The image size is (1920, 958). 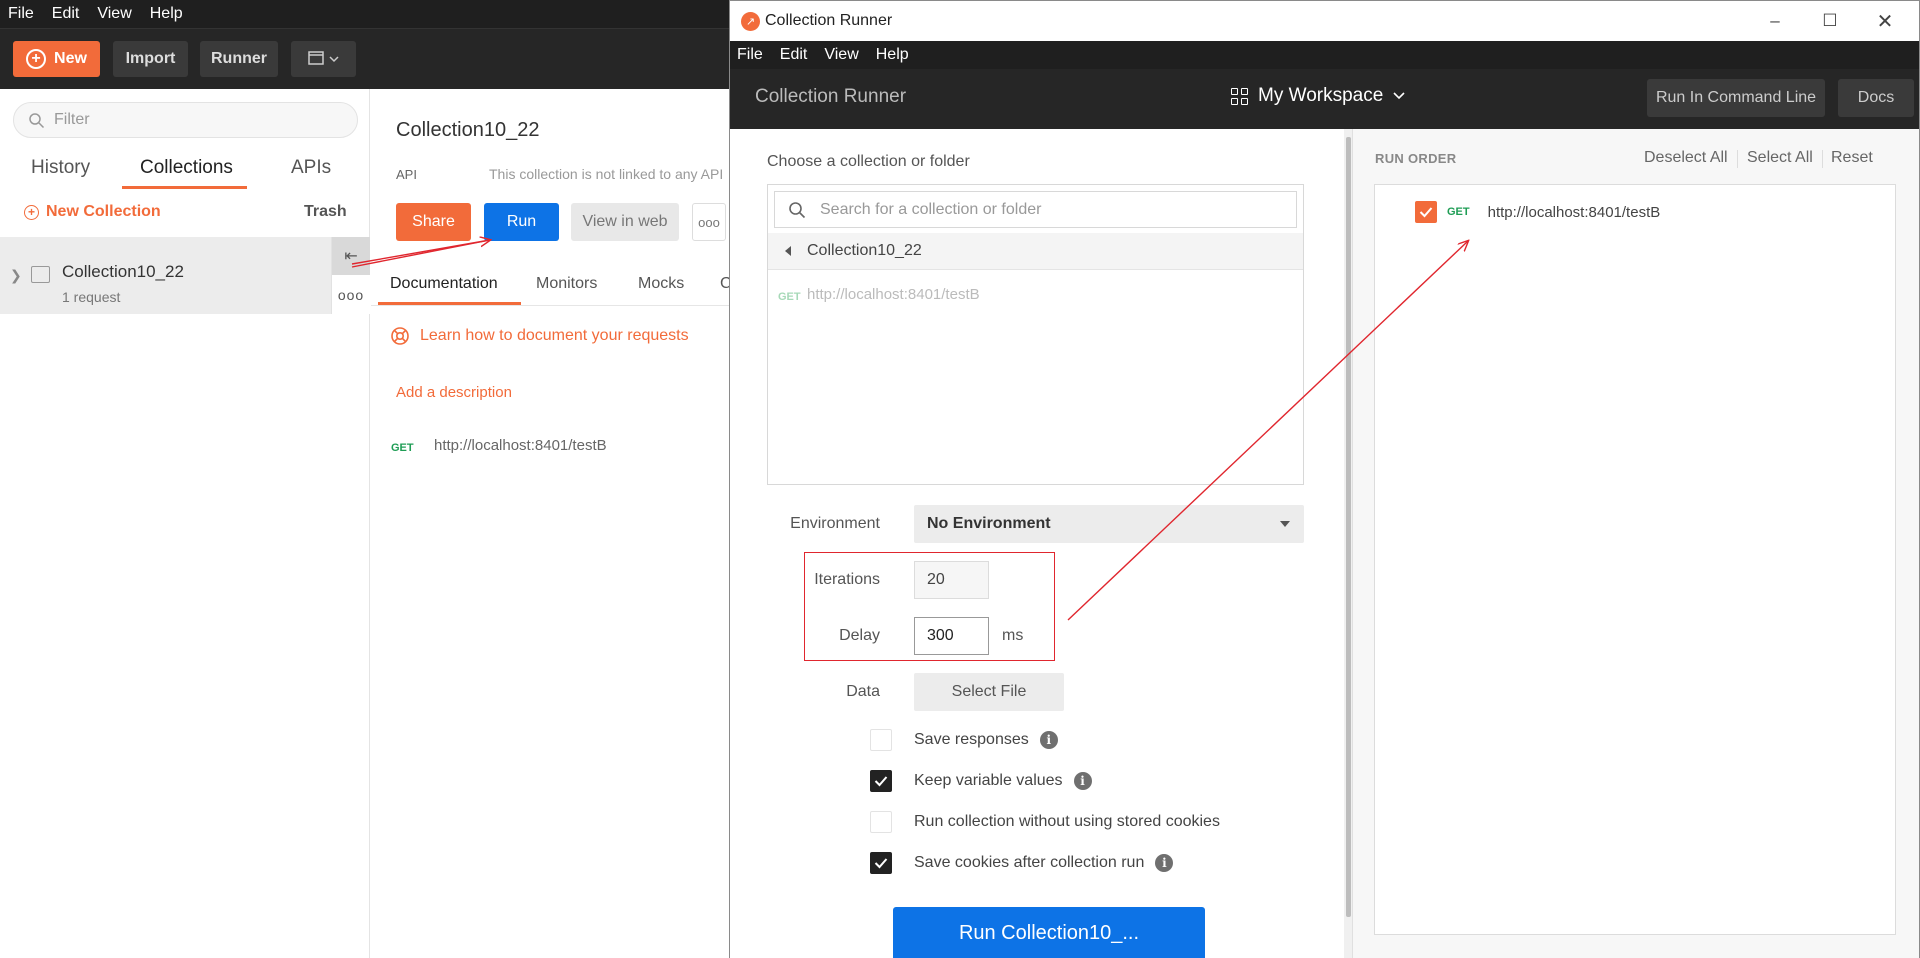 I want to click on option-keep-variable-values: Keep variable values i, so click(x=981, y=781).